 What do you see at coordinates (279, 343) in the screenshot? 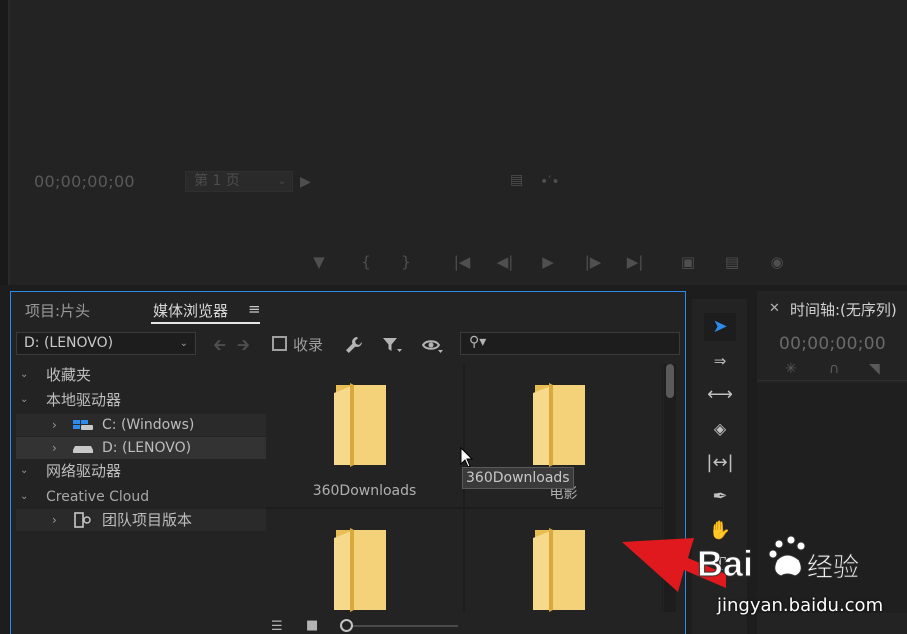
I see `favorites-checkbox` at bounding box center [279, 343].